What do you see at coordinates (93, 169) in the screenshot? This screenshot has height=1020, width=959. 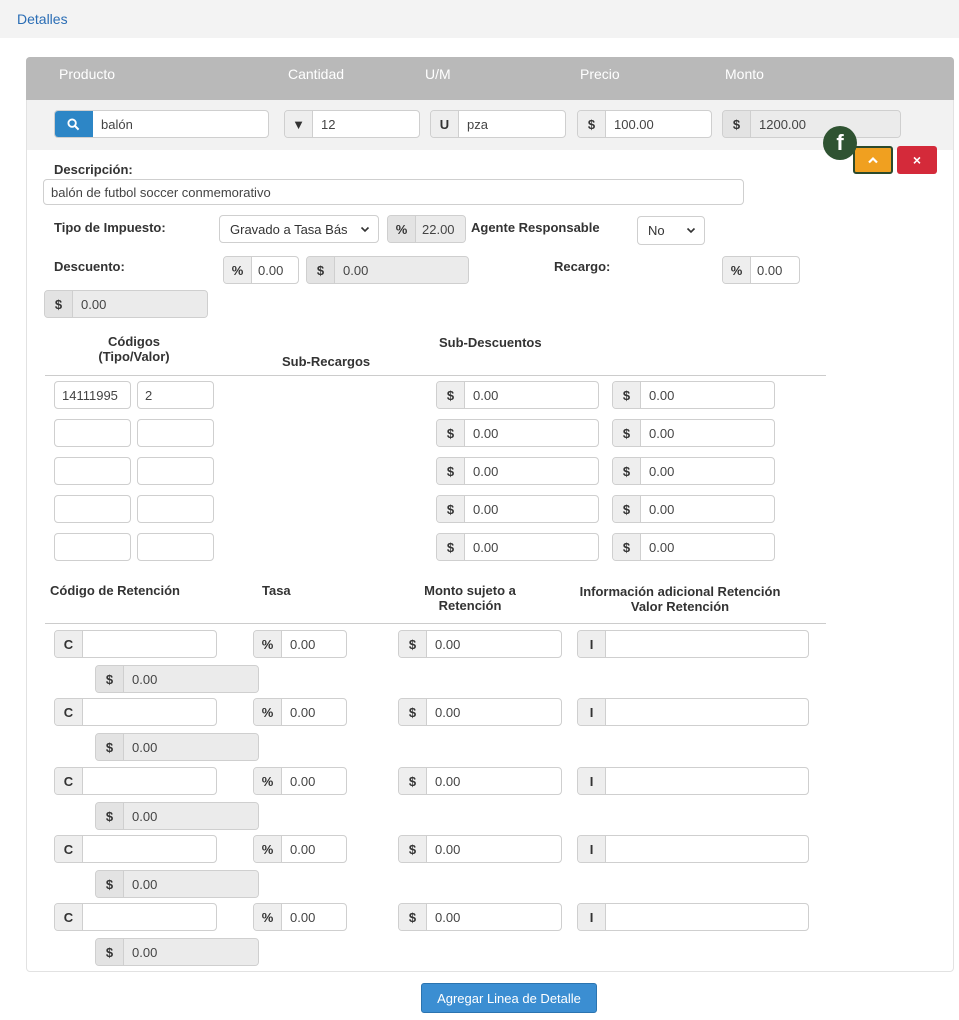 I see `descripcion-label: Descripción:` at bounding box center [93, 169].